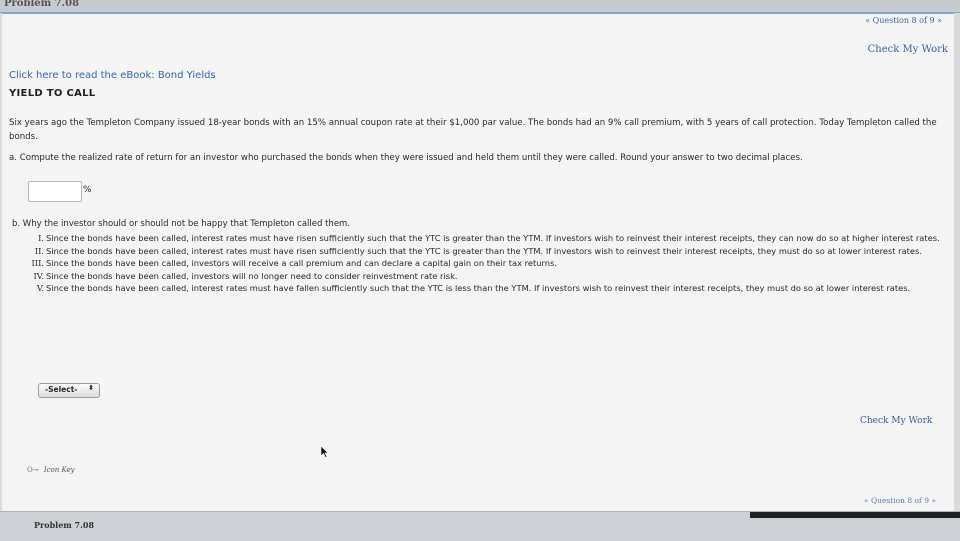 Image resolution: width=960 pixels, height=541 pixels. What do you see at coordinates (903, 20) in the screenshot?
I see `question-navigator: « Question 8 of 9 »` at bounding box center [903, 20].